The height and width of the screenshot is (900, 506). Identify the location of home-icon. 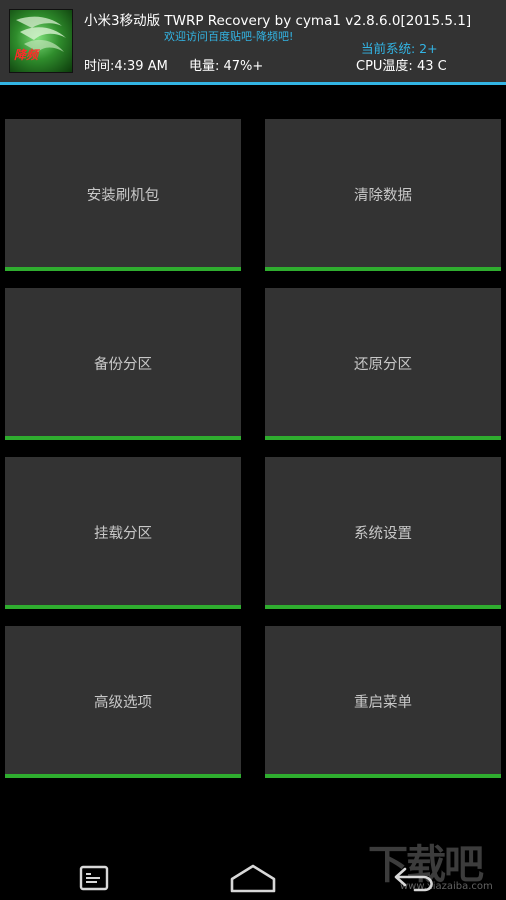
(253, 878).